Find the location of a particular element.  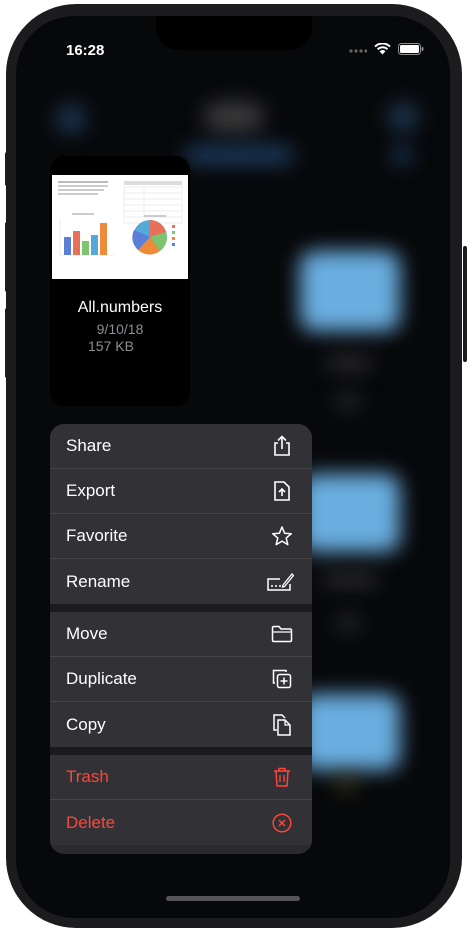

copy-icon is located at coordinates (282, 725).